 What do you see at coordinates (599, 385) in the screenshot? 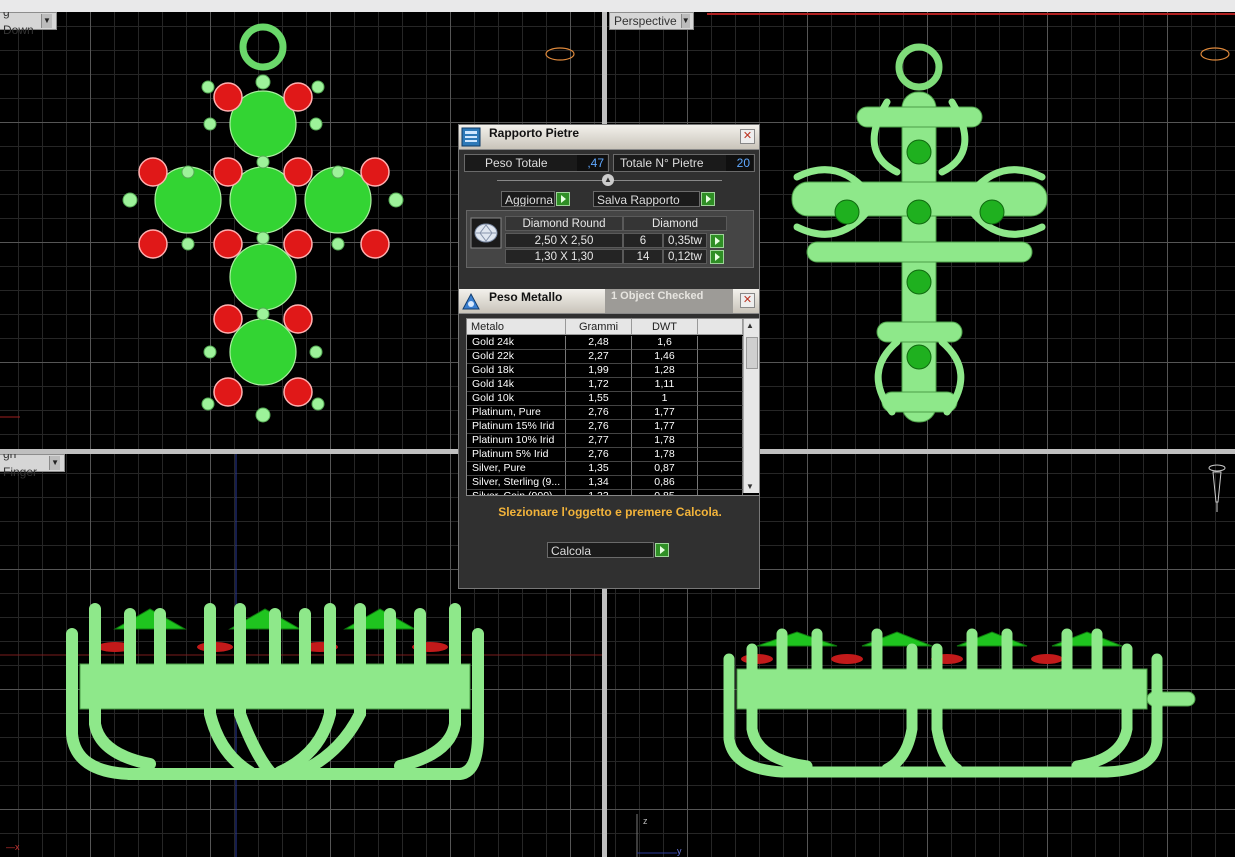
I see `metal-grams-cell: 1,72` at bounding box center [599, 385].